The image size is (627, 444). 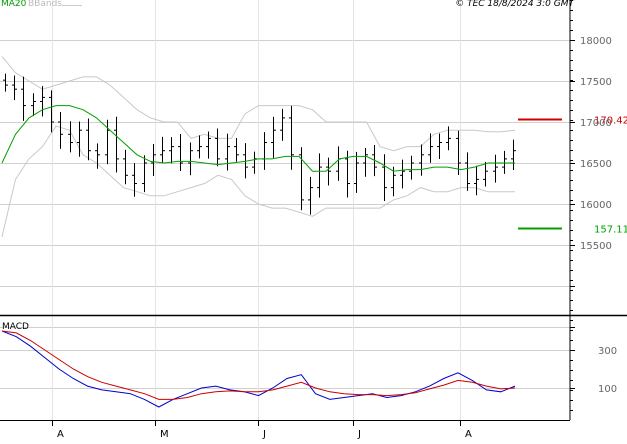 What do you see at coordinates (72, 5) in the screenshot?
I see `legend-bbands-swatch` at bounding box center [72, 5].